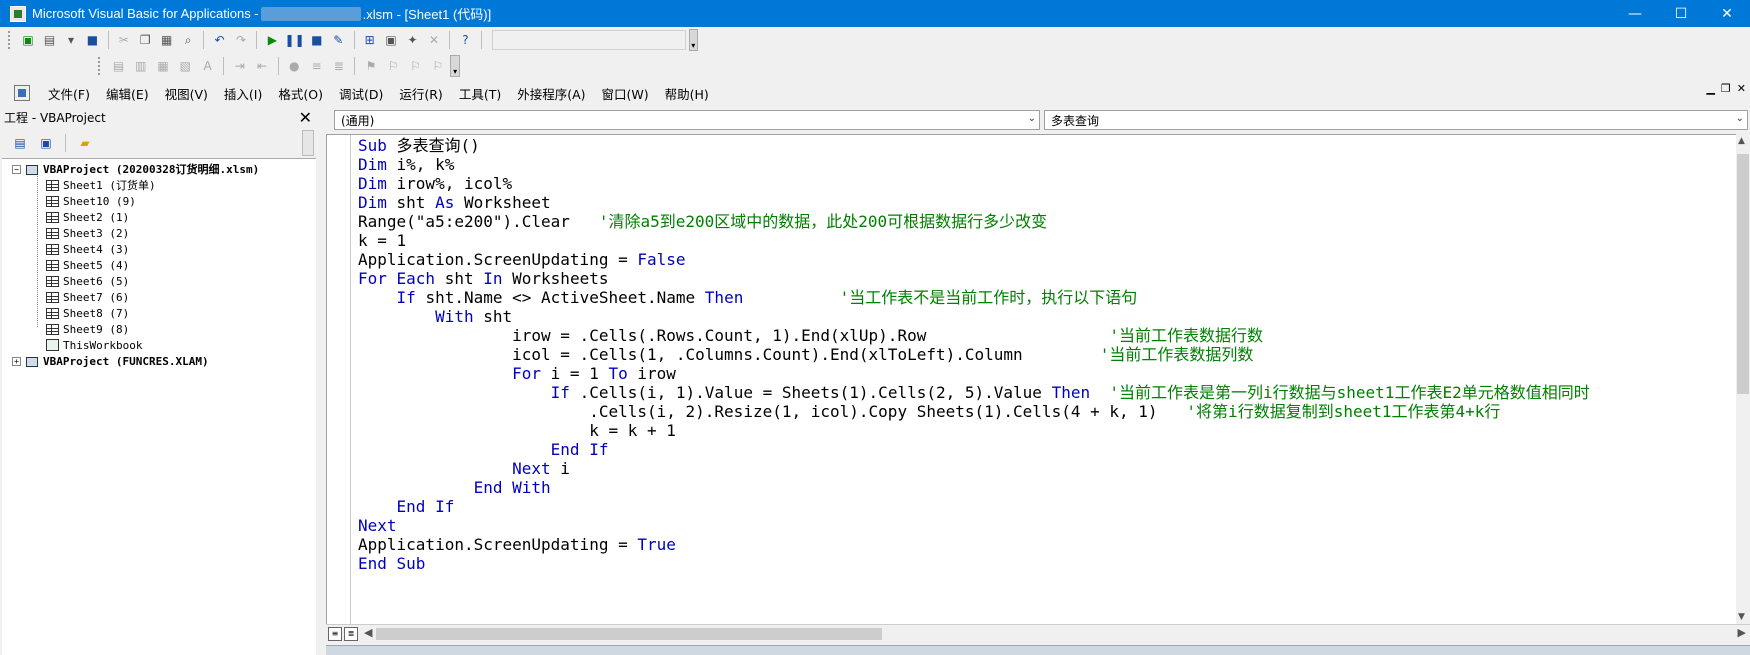 This screenshot has width=1750, height=655. I want to click on view-excel-icon: ▣, so click(28, 40).